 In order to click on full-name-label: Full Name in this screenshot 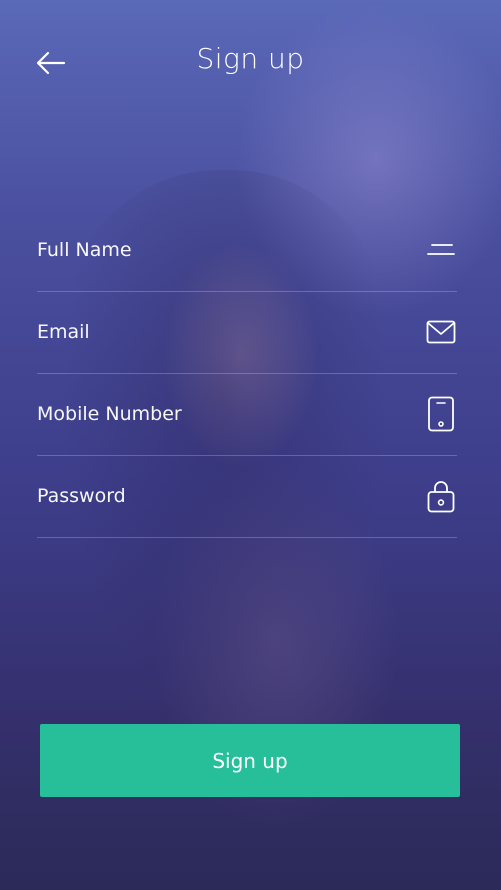, I will do `click(84, 250)`.